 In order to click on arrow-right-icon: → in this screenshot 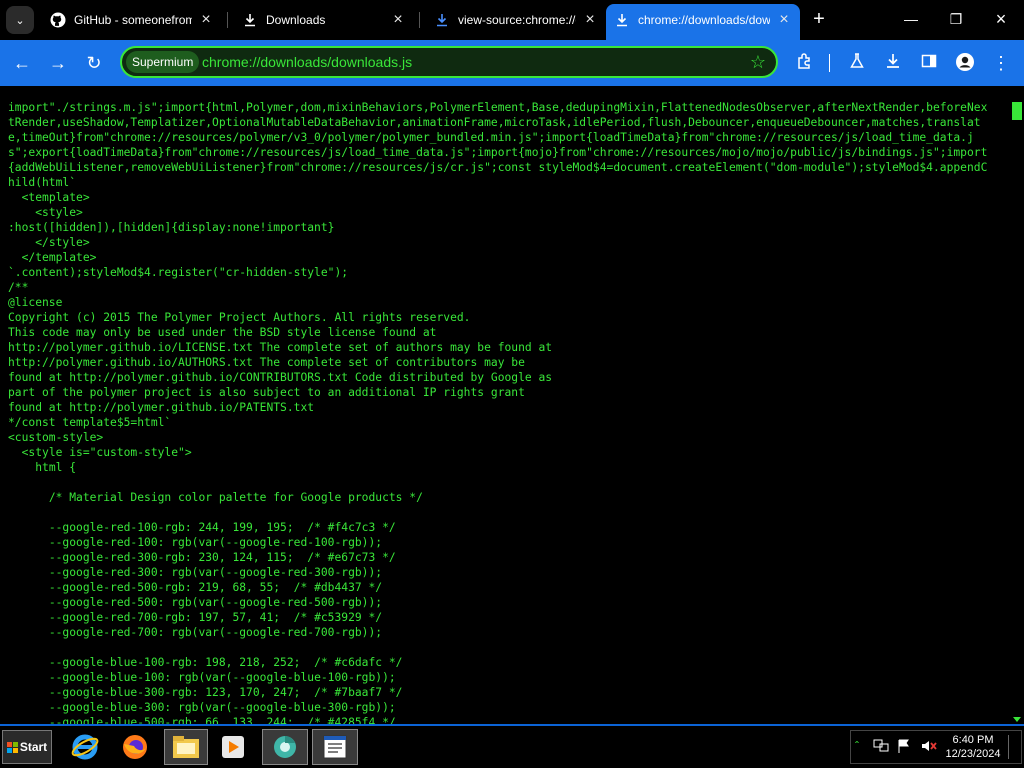, I will do `click(58, 63)`.